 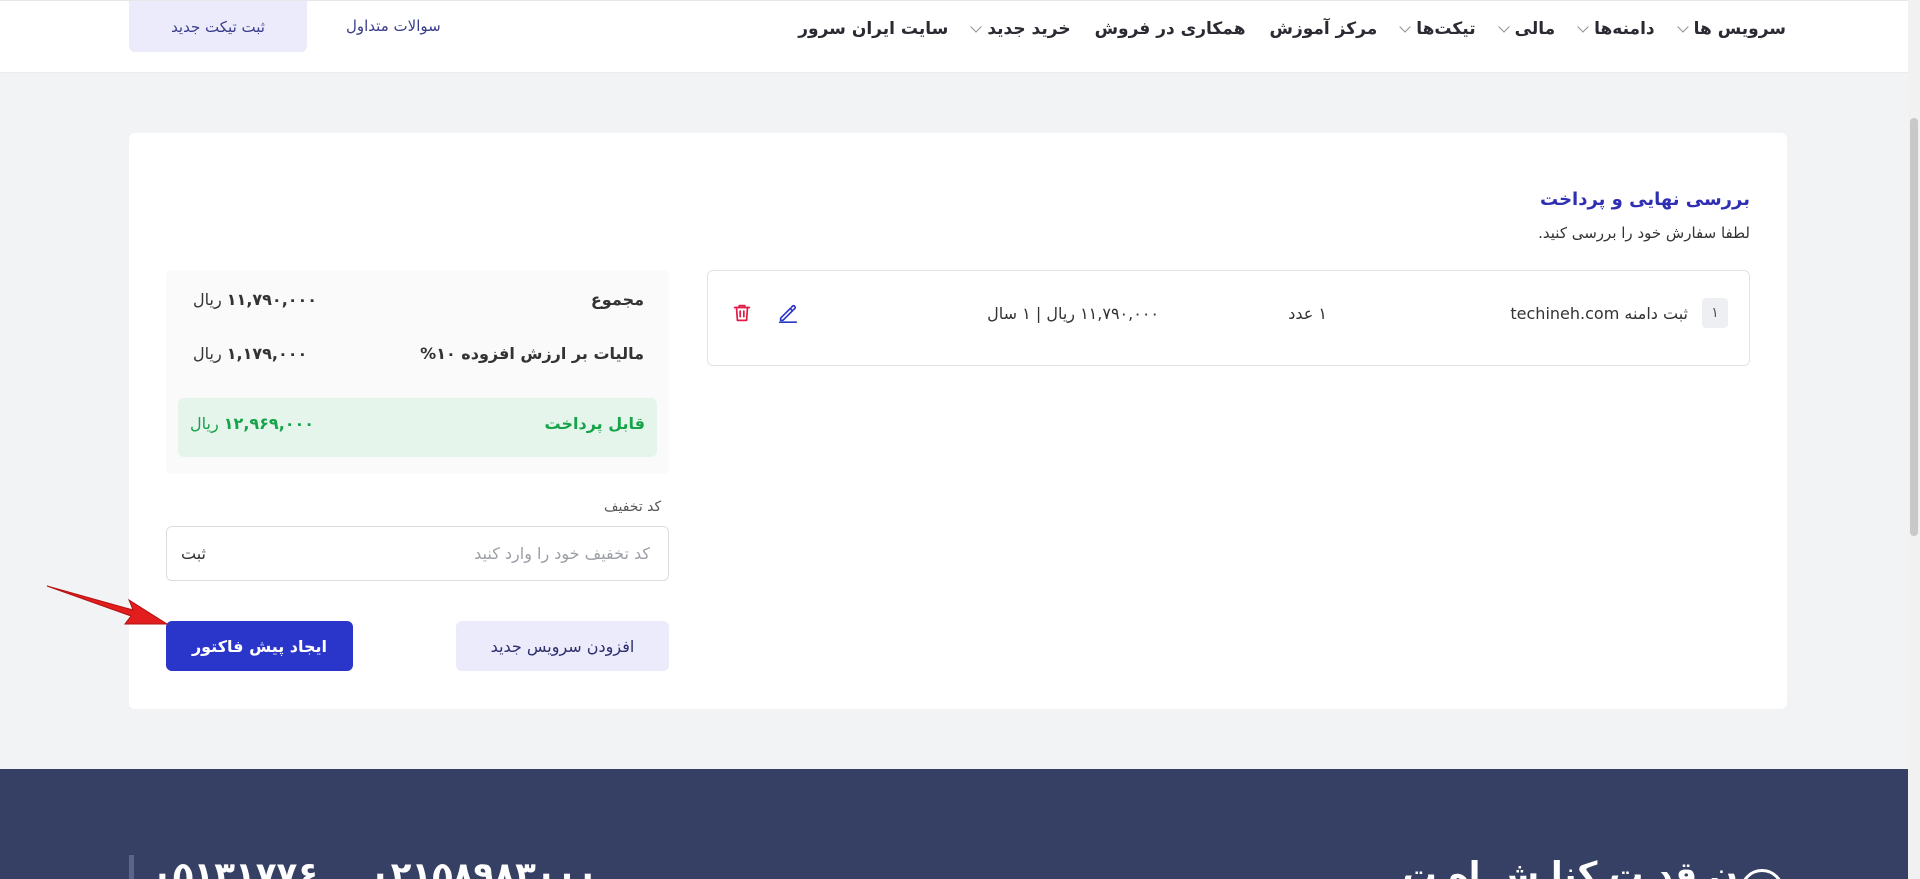 What do you see at coordinates (1599, 313) in the screenshot?
I see `order-service-name: ثبت دامنه techineh.com` at bounding box center [1599, 313].